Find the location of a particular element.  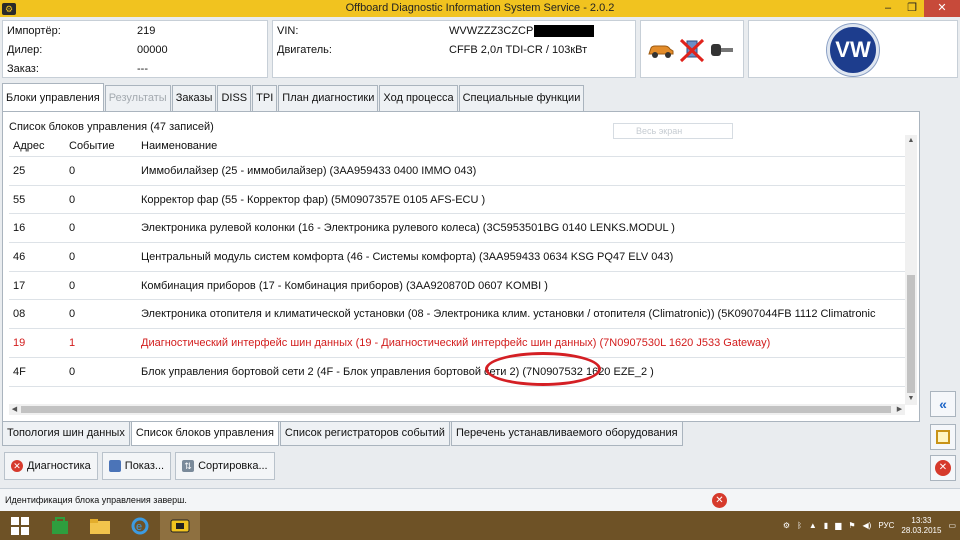

window-controls: – ❐ ✕ is located at coordinates (918, 8).